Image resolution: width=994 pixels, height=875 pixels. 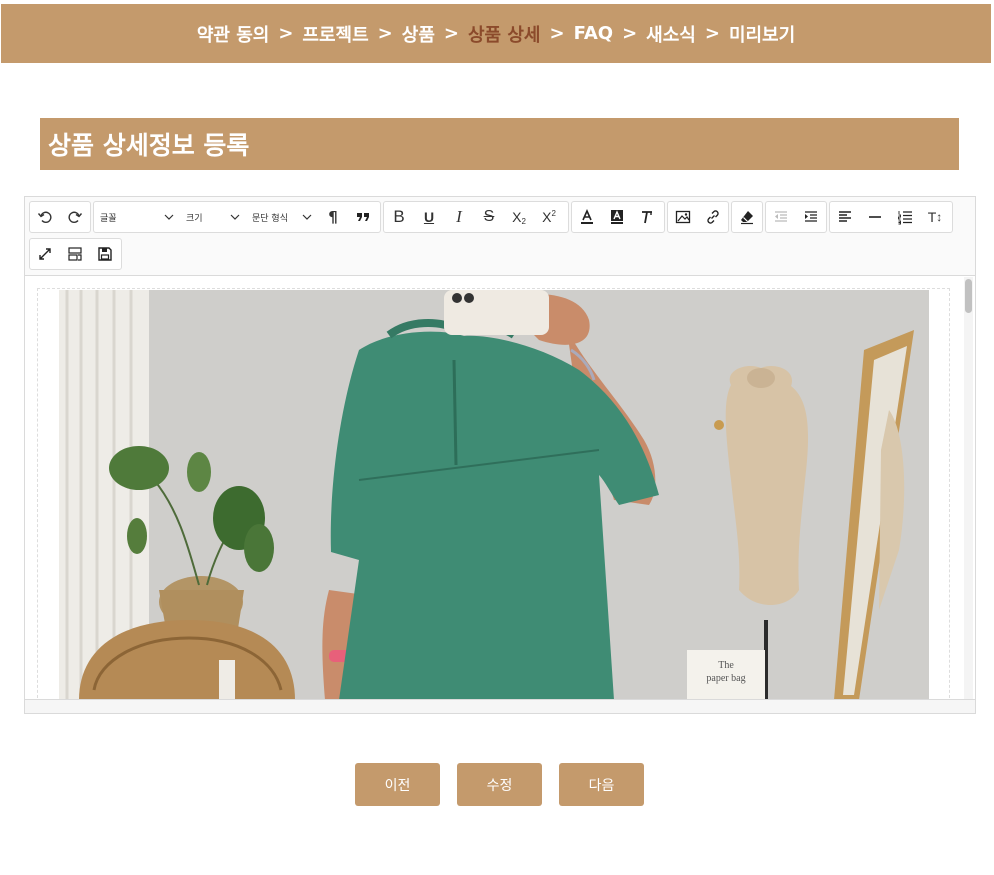 What do you see at coordinates (811, 217) in the screenshot?
I see `indent-icon` at bounding box center [811, 217].